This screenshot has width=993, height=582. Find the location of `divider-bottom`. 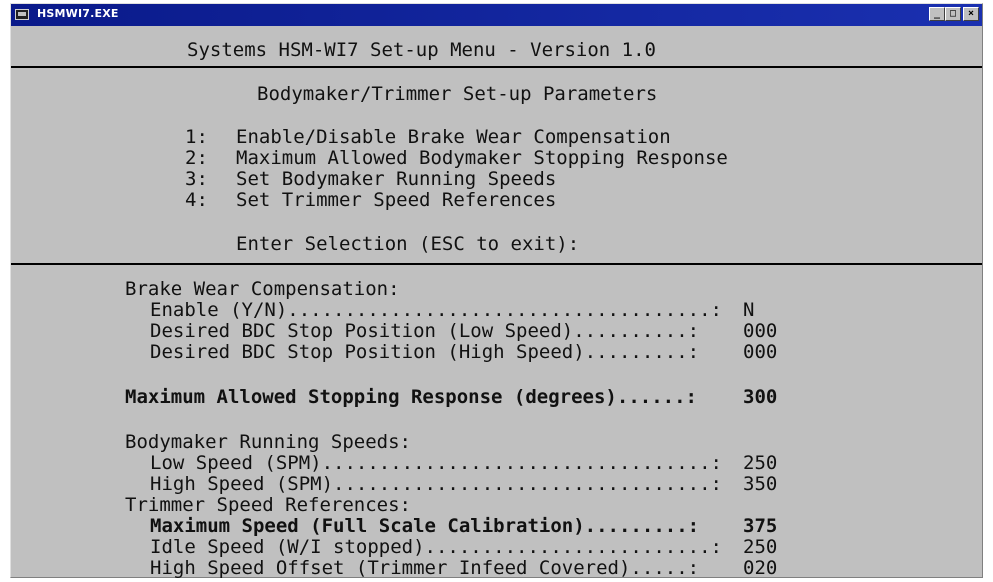

divider-bottom is located at coordinates (496, 264).